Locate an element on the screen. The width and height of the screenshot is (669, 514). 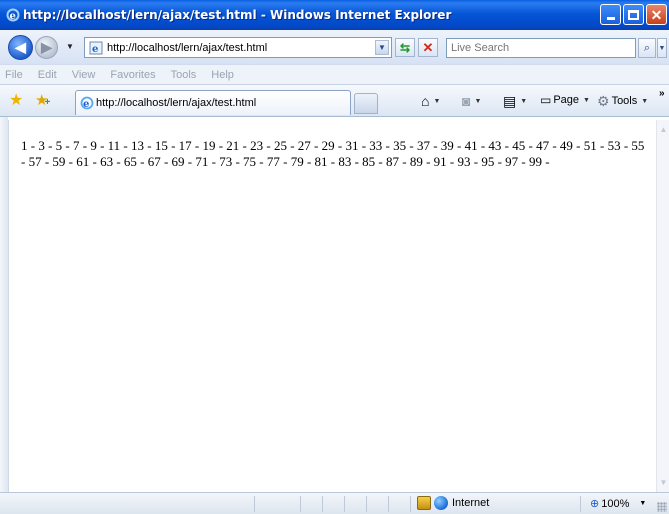
address-bar: e http://localhost/lern/ajax/test.html ▼ is located at coordinates (238, 47).